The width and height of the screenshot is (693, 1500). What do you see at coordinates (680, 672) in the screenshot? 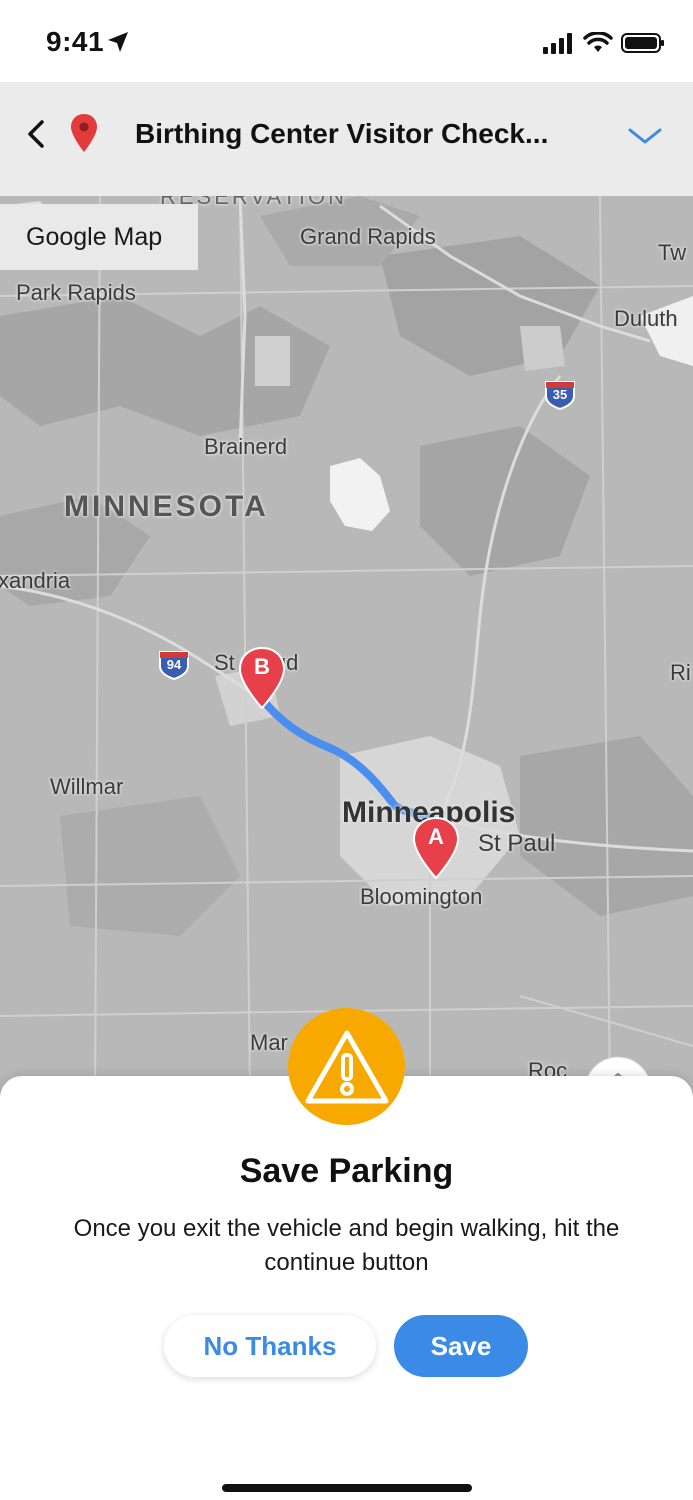
I see `map-label-river-falls: Ri` at bounding box center [680, 672].